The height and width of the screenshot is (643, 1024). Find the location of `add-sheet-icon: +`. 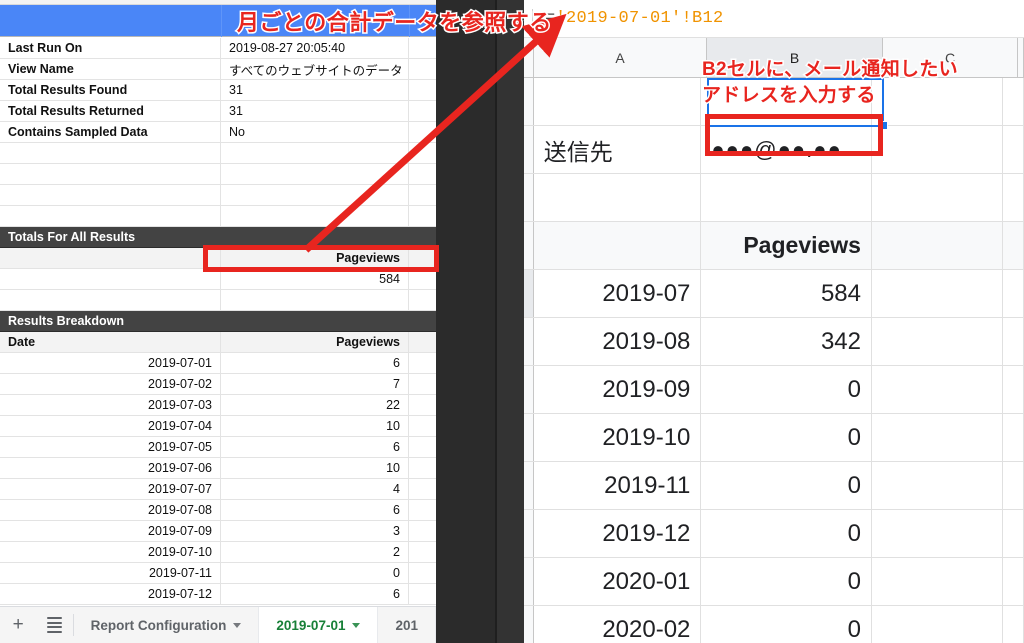

add-sheet-icon: + is located at coordinates (18, 625).